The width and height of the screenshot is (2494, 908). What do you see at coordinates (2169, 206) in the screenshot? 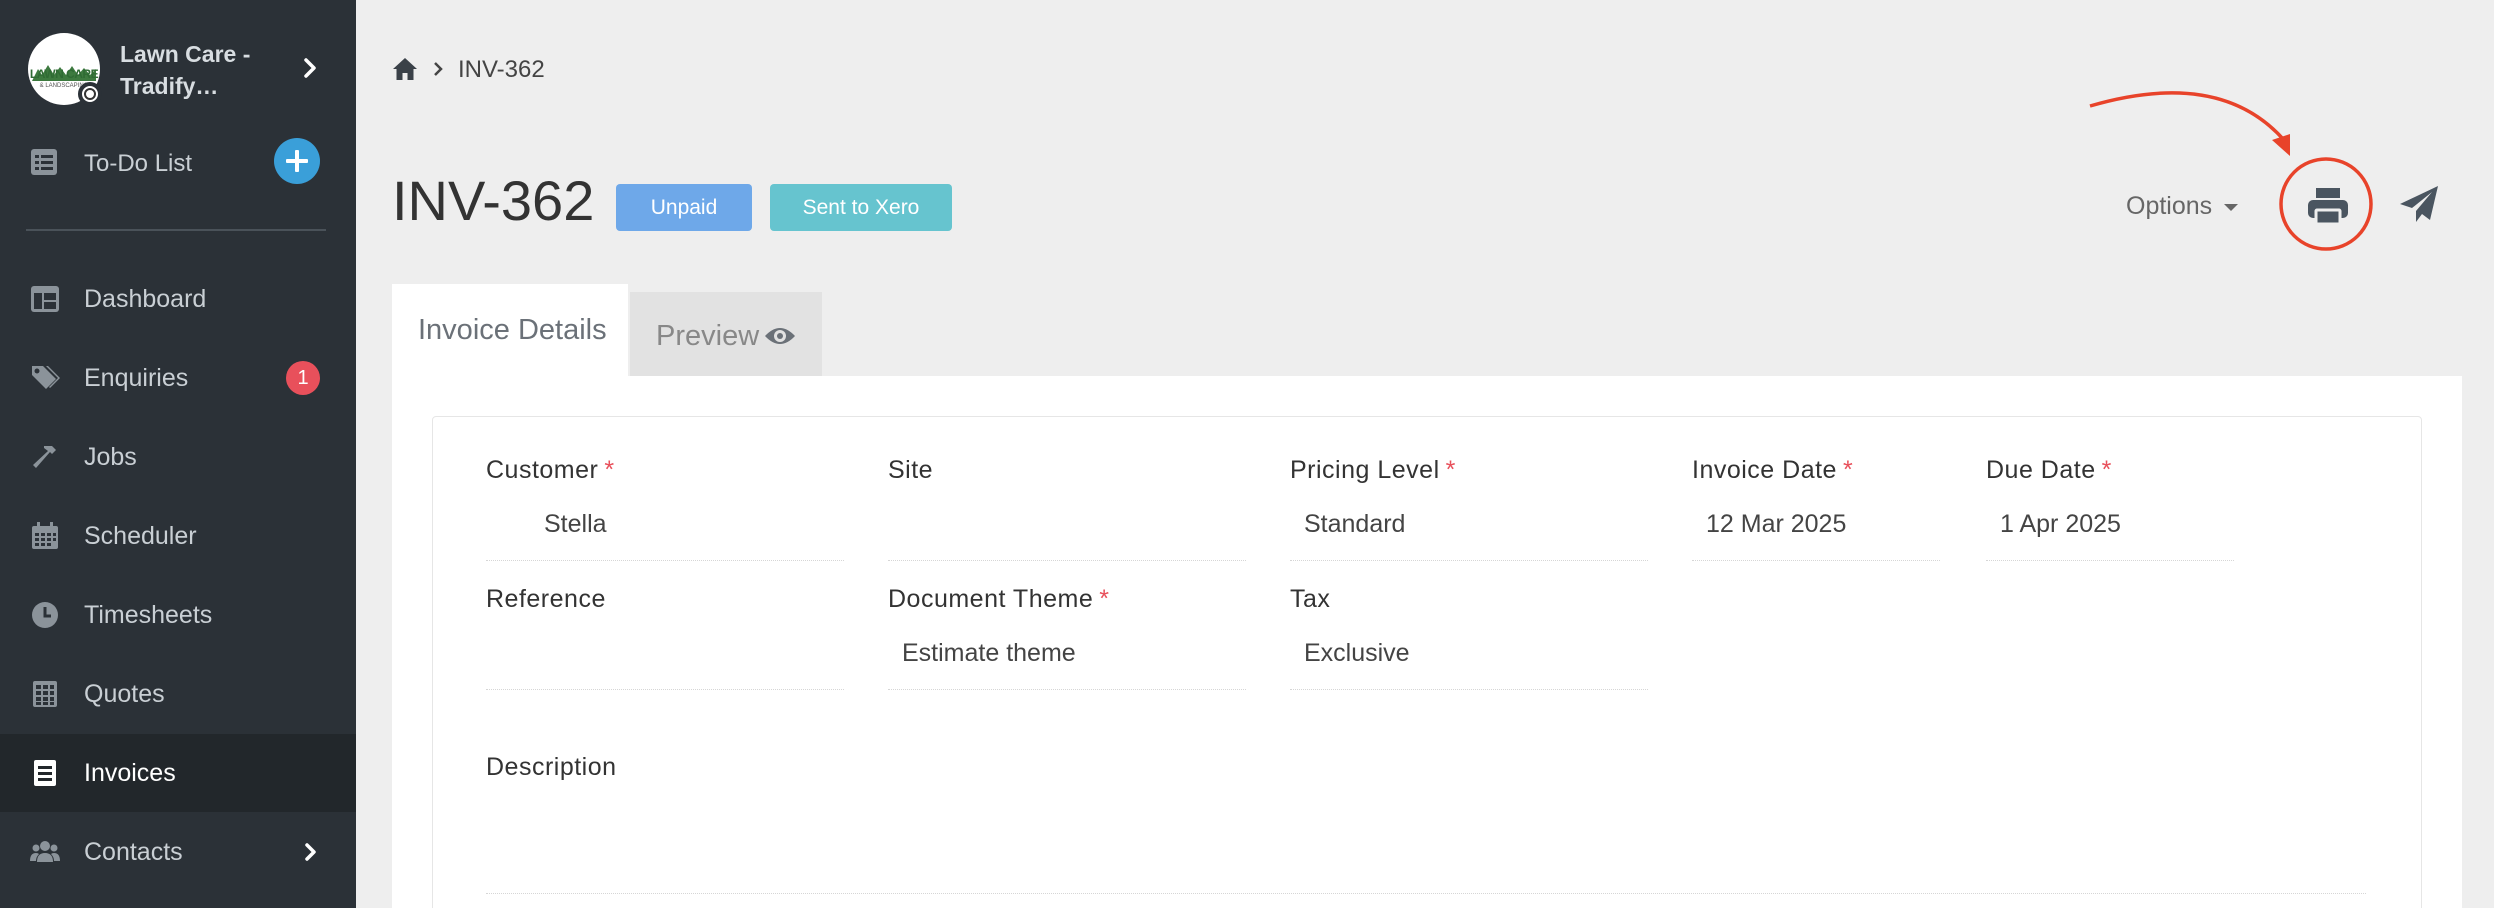
I see `options-label: Options` at bounding box center [2169, 206].